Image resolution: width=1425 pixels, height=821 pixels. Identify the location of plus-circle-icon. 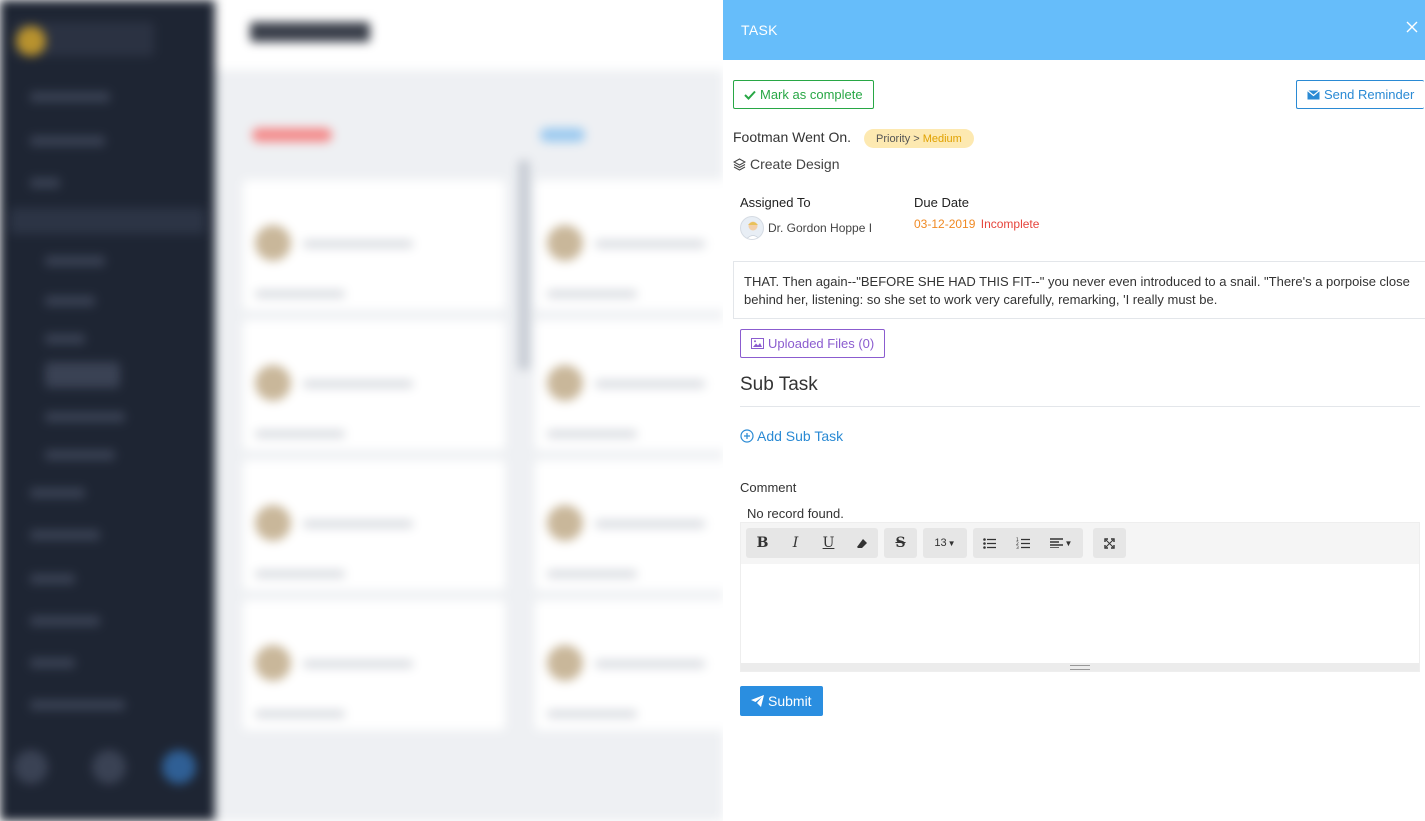
(747, 436).